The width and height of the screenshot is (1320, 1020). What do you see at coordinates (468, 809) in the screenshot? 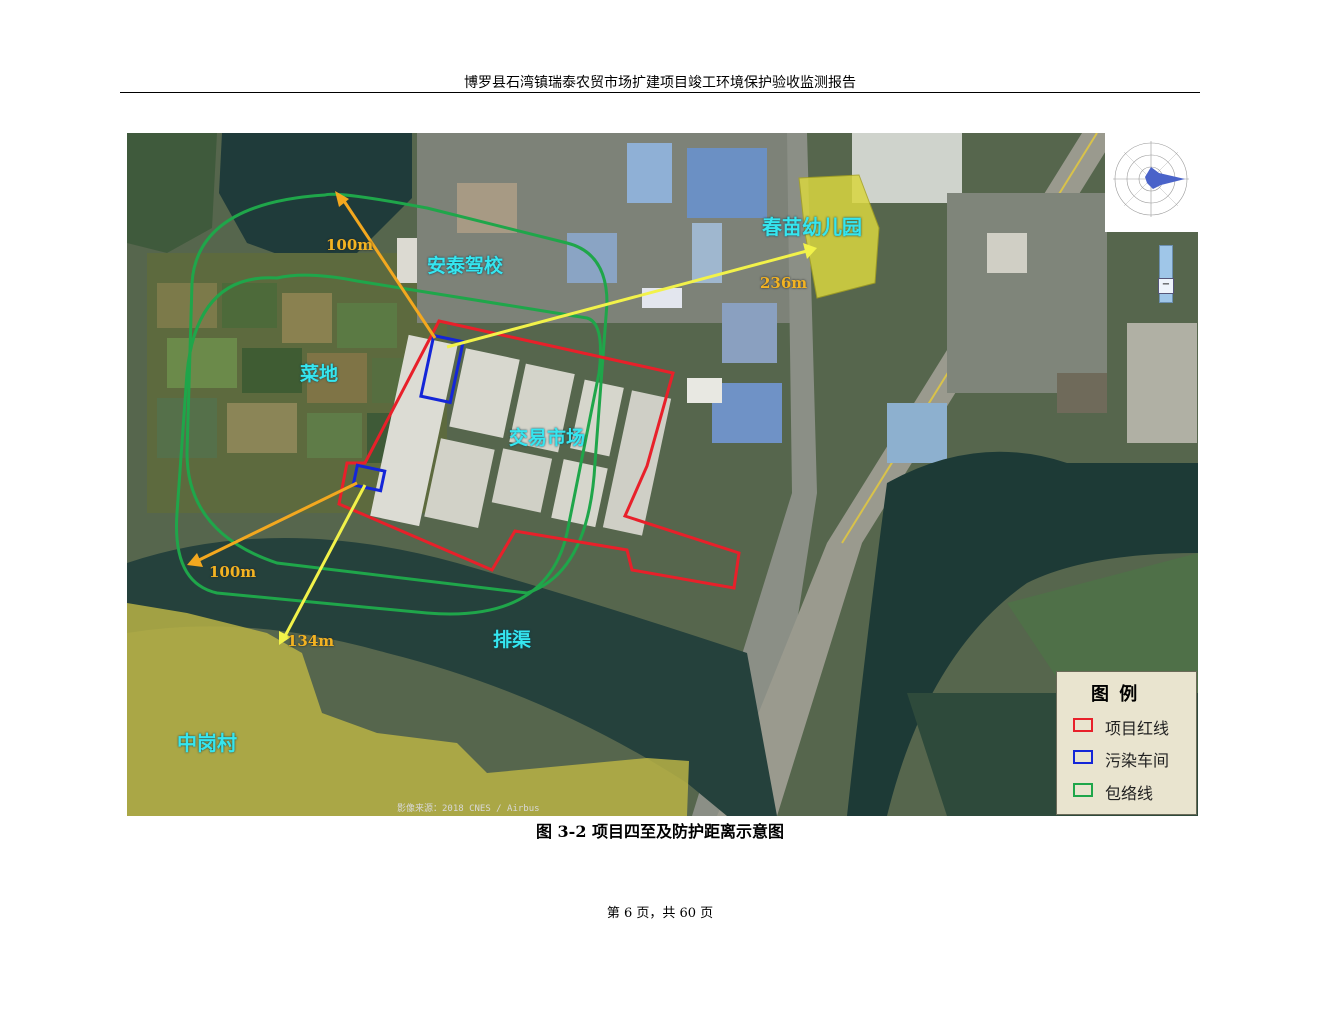
I see `image-credit: 影像来源：2018 CNES / Airbus` at bounding box center [468, 809].